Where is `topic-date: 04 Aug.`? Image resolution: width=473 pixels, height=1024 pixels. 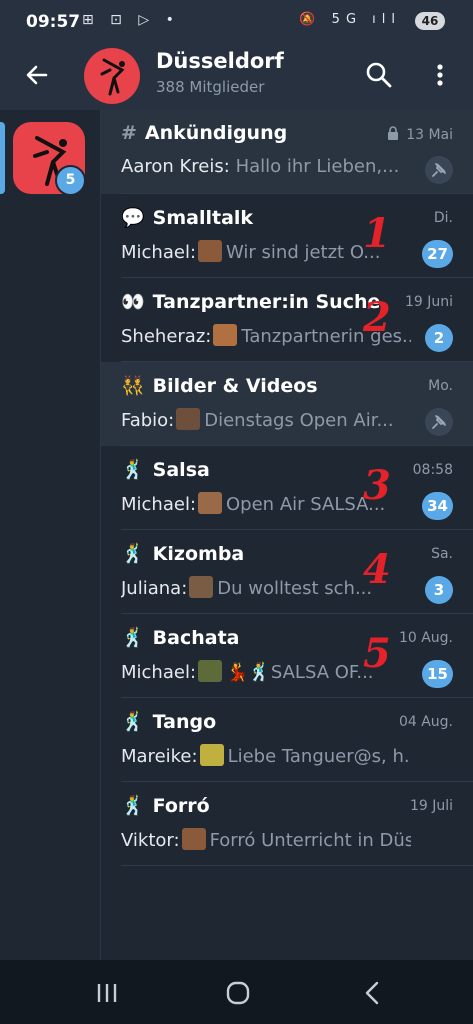 topic-date: 04 Aug. is located at coordinates (426, 722).